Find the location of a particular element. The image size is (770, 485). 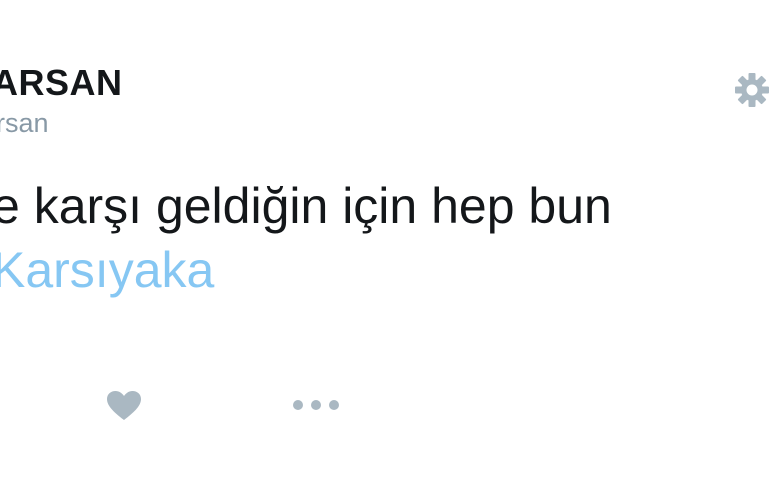

like-button is located at coordinates (124, 406).